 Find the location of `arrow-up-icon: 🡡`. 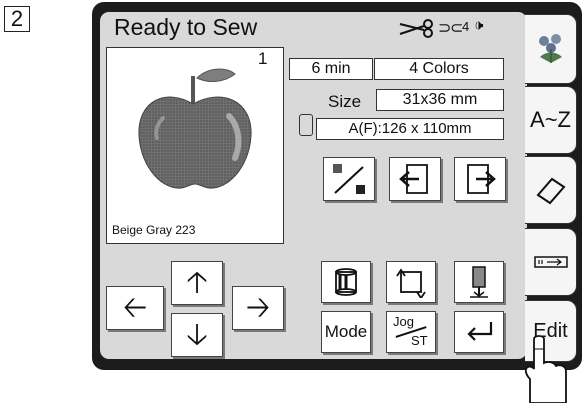

arrow-up-icon: 🡡 is located at coordinates (197, 282).